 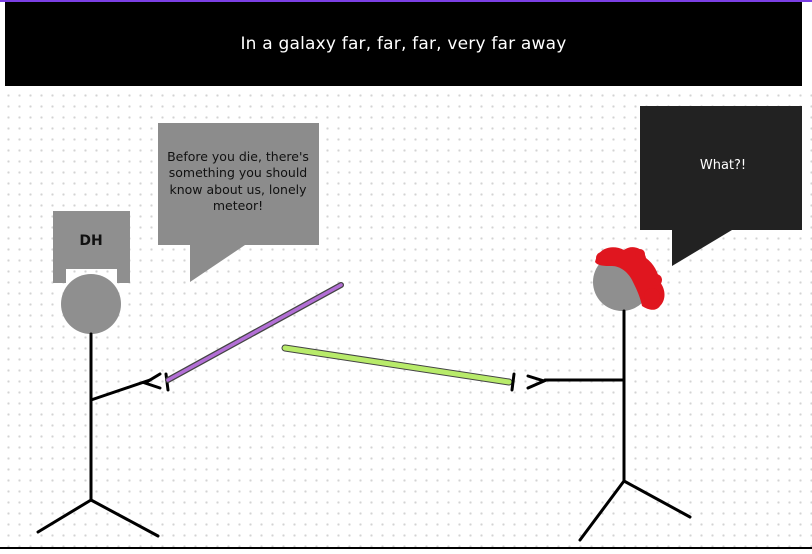 What do you see at coordinates (91, 241) in the screenshot?
I see `hat-label: DH` at bounding box center [91, 241].